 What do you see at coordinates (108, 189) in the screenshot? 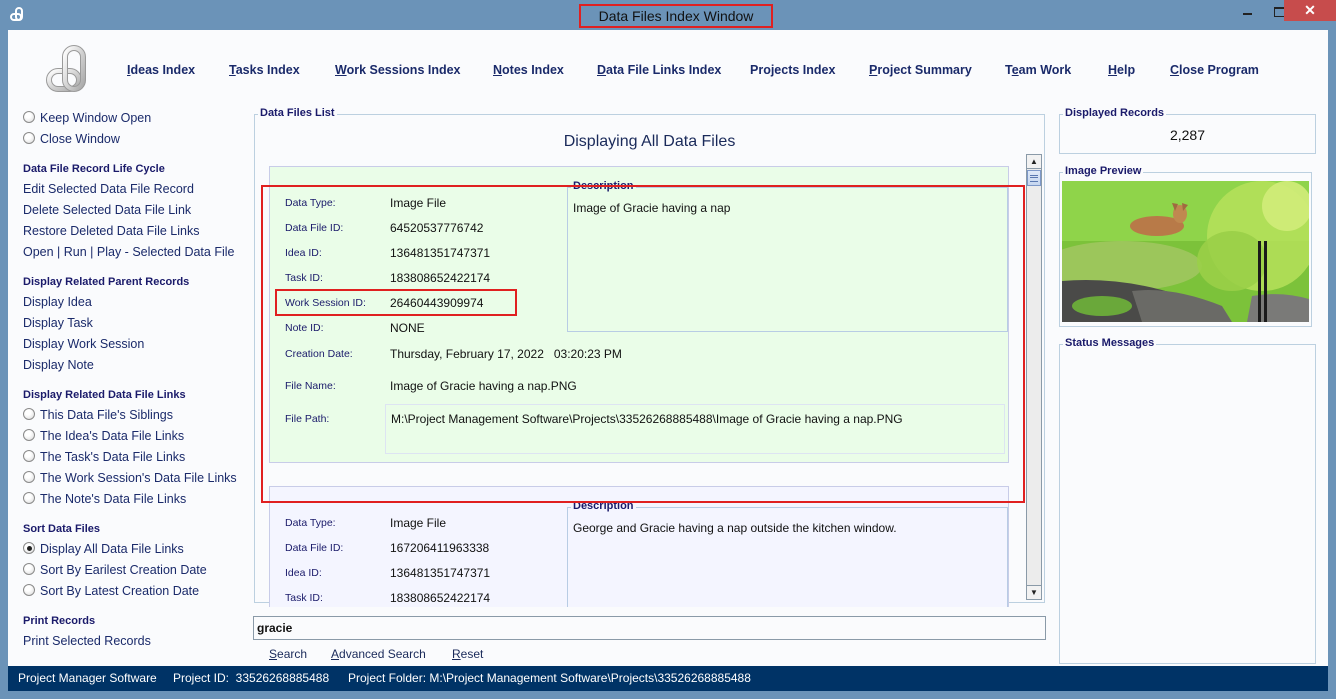
I see `link-edit-selected-record: Edit Selected Data File Record` at bounding box center [108, 189].